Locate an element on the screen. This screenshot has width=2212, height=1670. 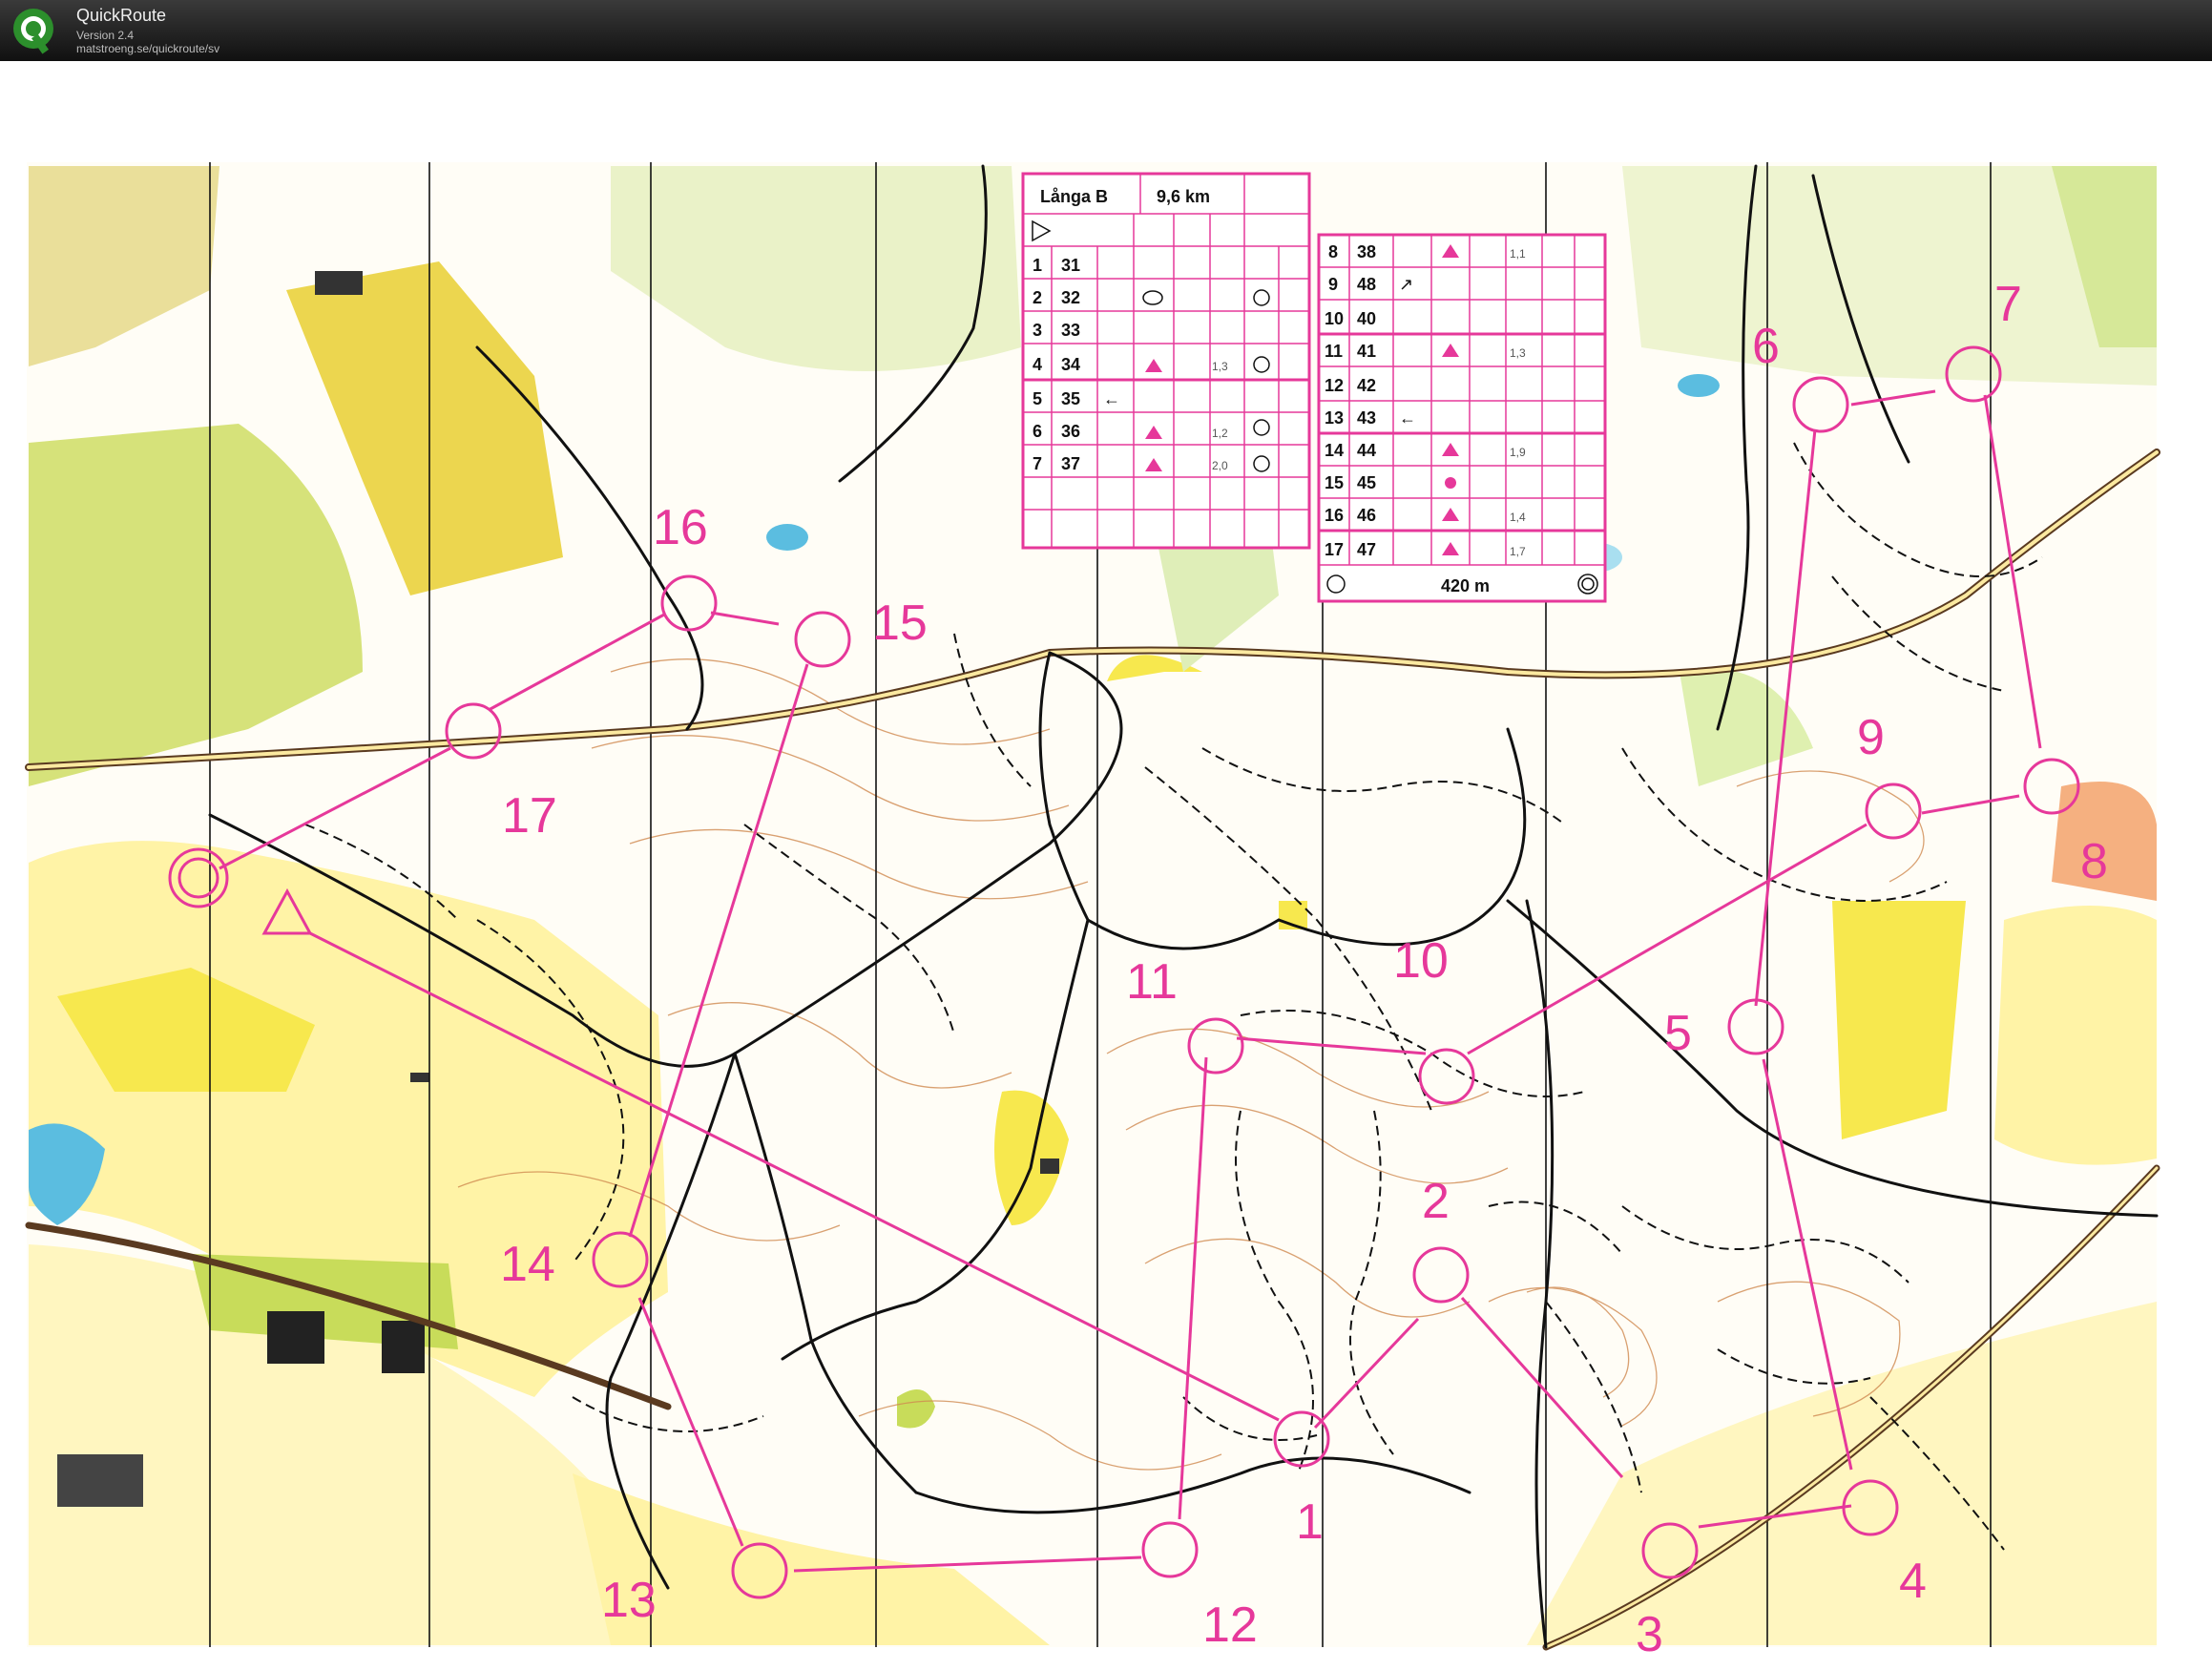
control-number-15: 15 is located at coordinates (900, 623).